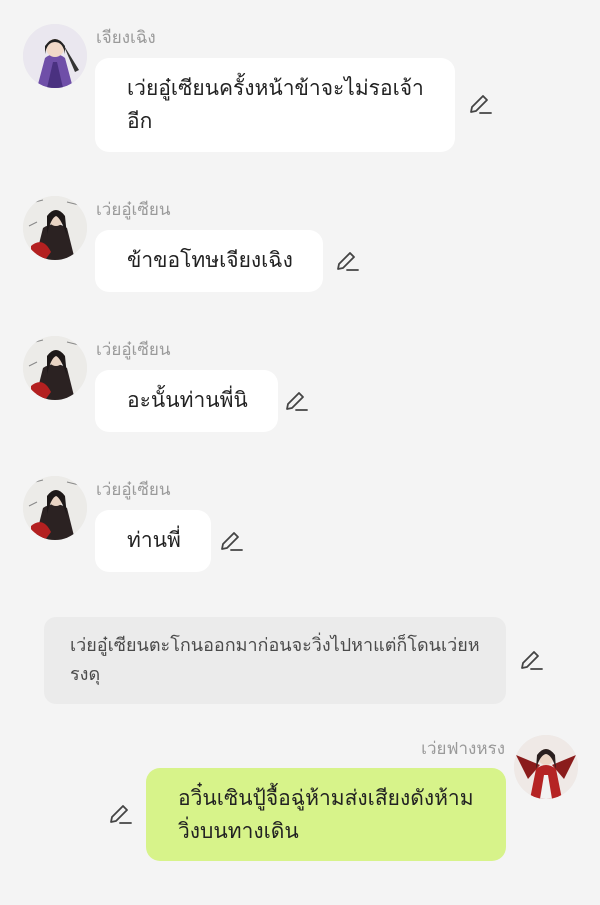 The height and width of the screenshot is (905, 600). Describe the element at coordinates (463, 749) in the screenshot. I see `sender-name: เว่ยฟางหรง` at that location.